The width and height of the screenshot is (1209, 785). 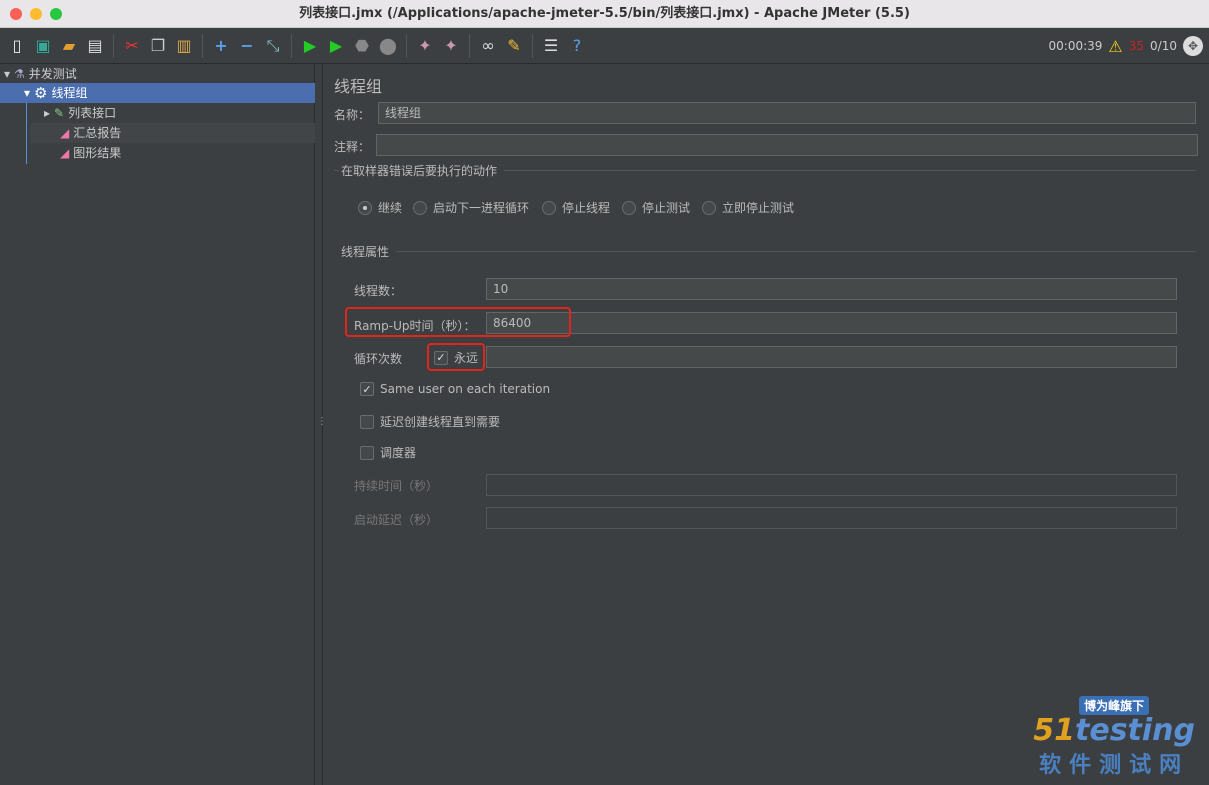 What do you see at coordinates (158, 46) in the screenshot?
I see `copy-icon: ❐` at bounding box center [158, 46].